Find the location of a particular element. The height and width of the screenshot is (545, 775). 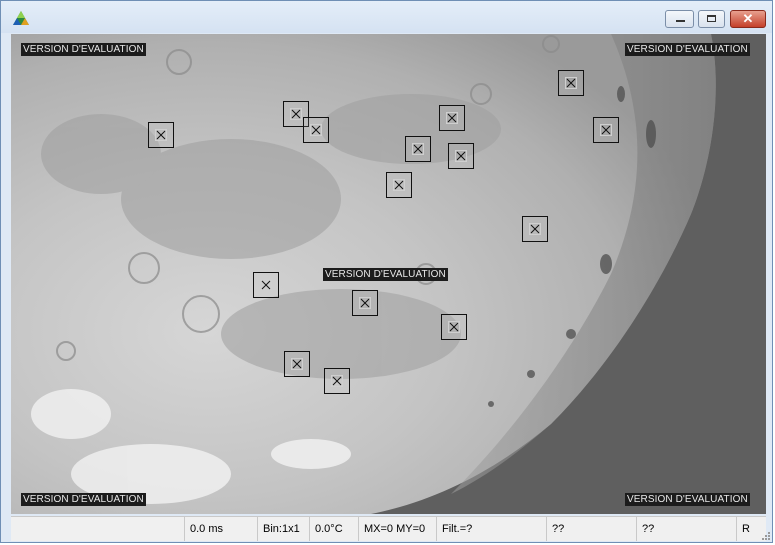

mirror-settings: MX=0 MY=0 is located at coordinates (397, 529).